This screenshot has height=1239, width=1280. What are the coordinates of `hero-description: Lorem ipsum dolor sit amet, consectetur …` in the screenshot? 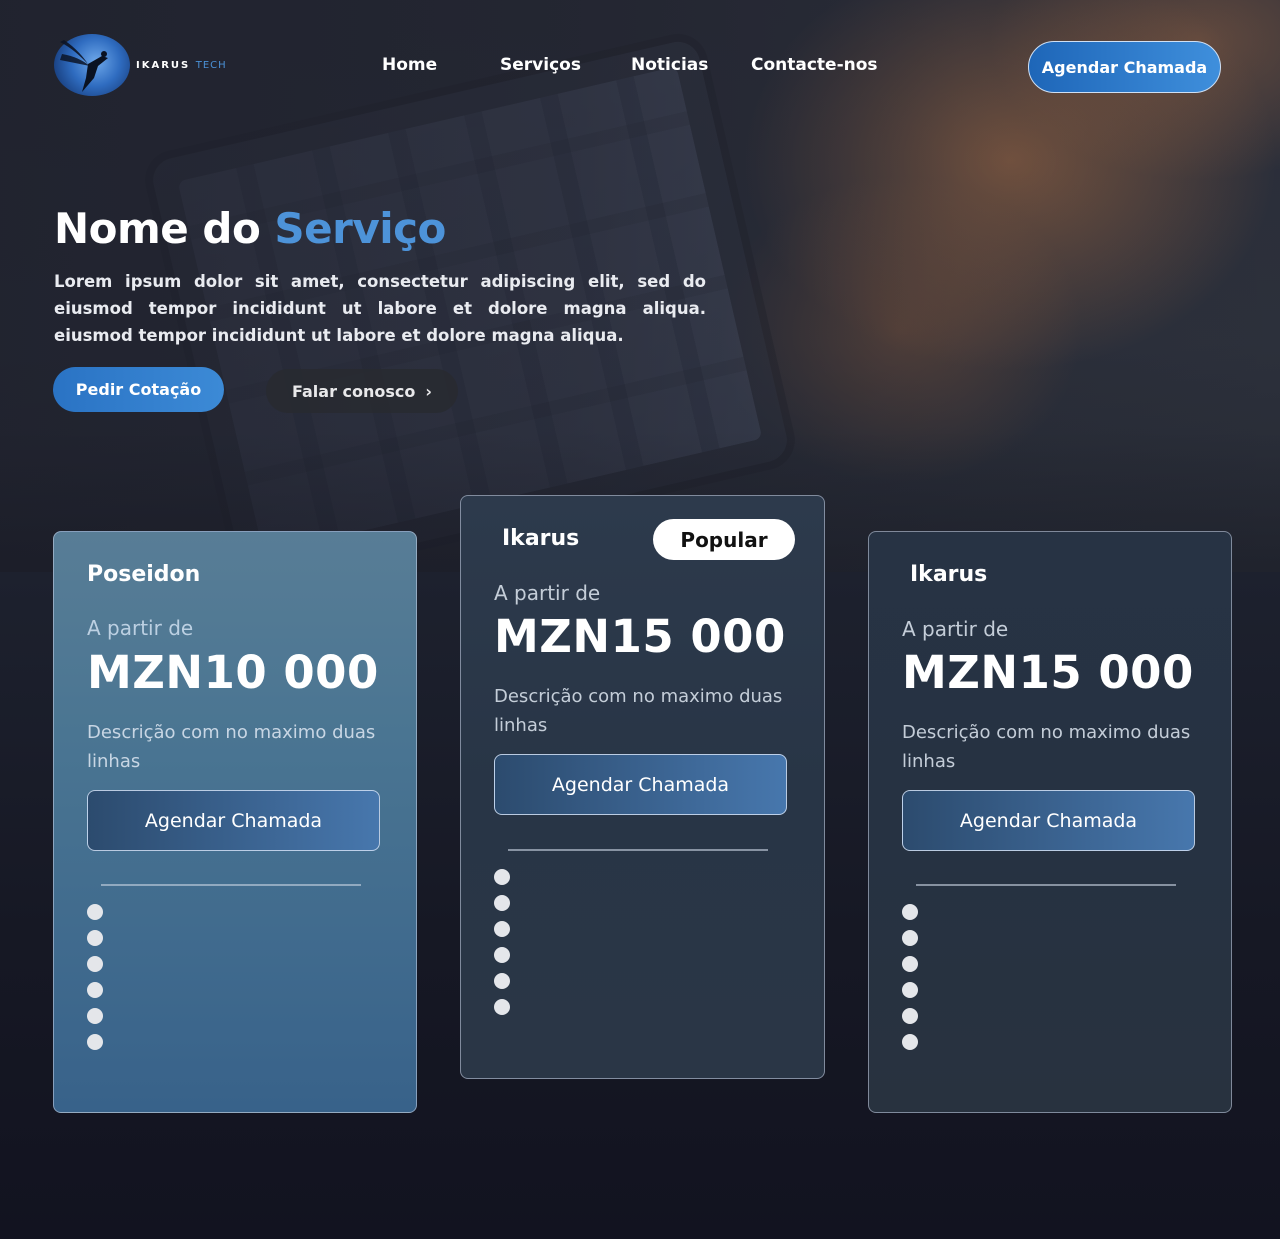 It's located at (380, 308).